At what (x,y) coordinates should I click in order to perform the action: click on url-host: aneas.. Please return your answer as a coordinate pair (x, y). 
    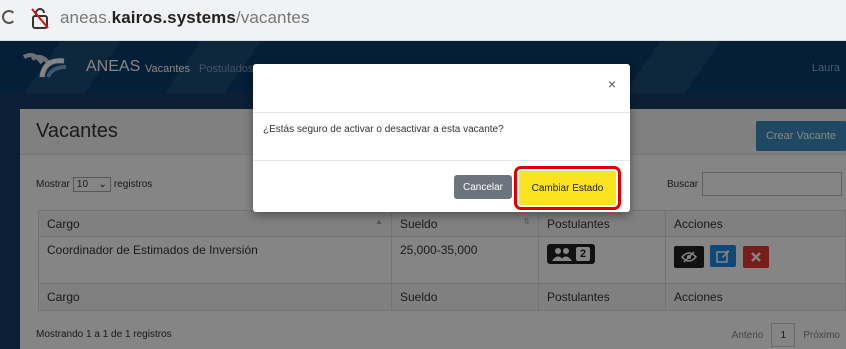
    Looking at the image, I should click on (86, 17).